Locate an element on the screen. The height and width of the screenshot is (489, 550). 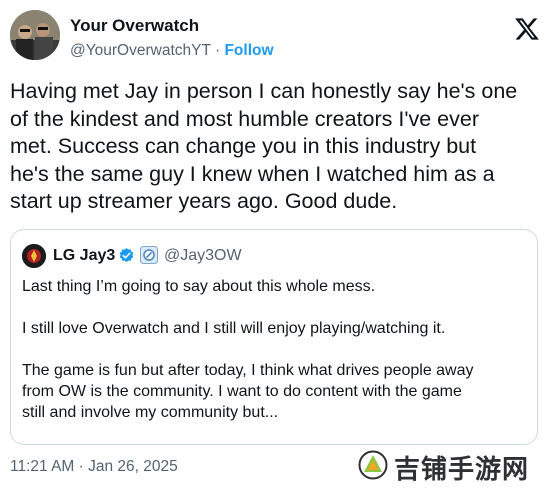
watermark: 吉铺手游网 is located at coordinates (450, 466).